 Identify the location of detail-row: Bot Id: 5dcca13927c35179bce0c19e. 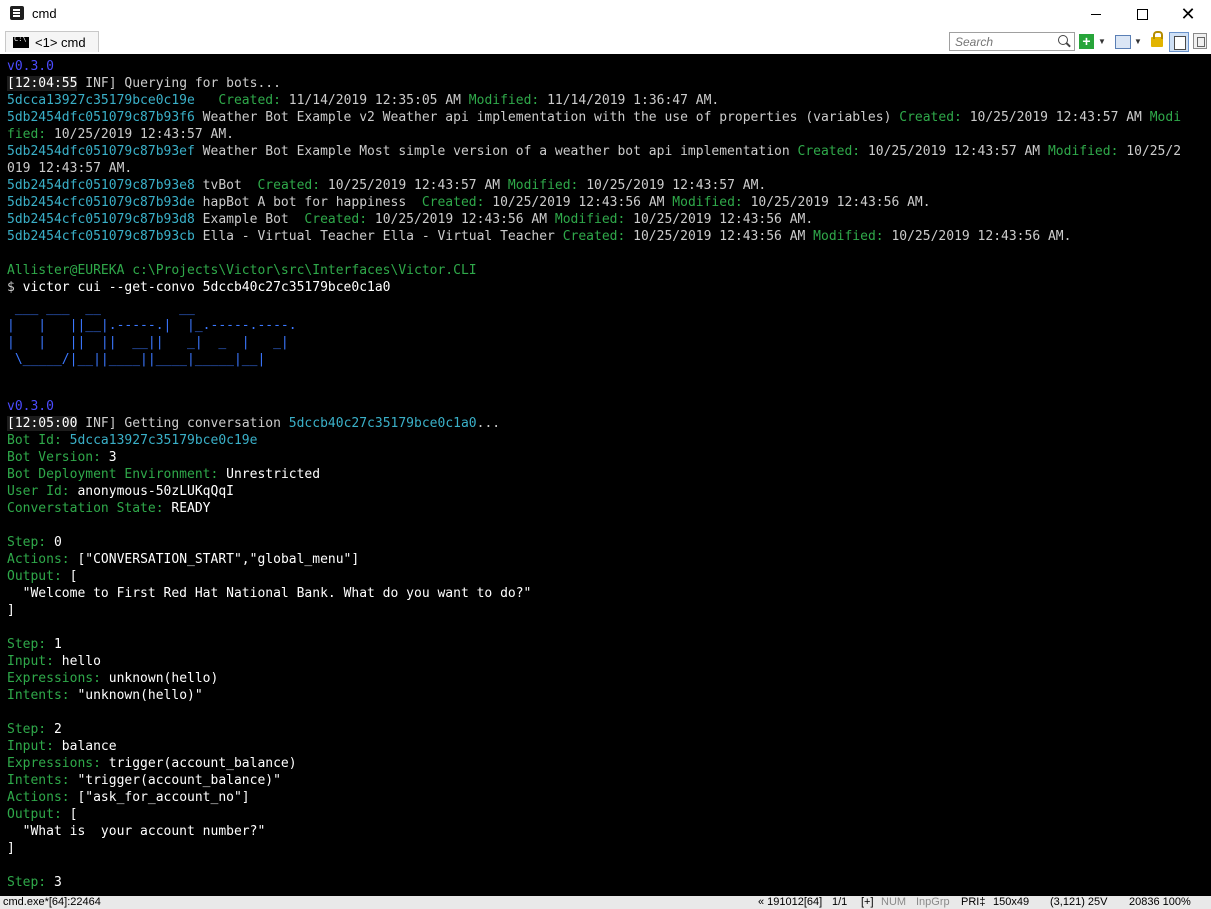
(132, 440).